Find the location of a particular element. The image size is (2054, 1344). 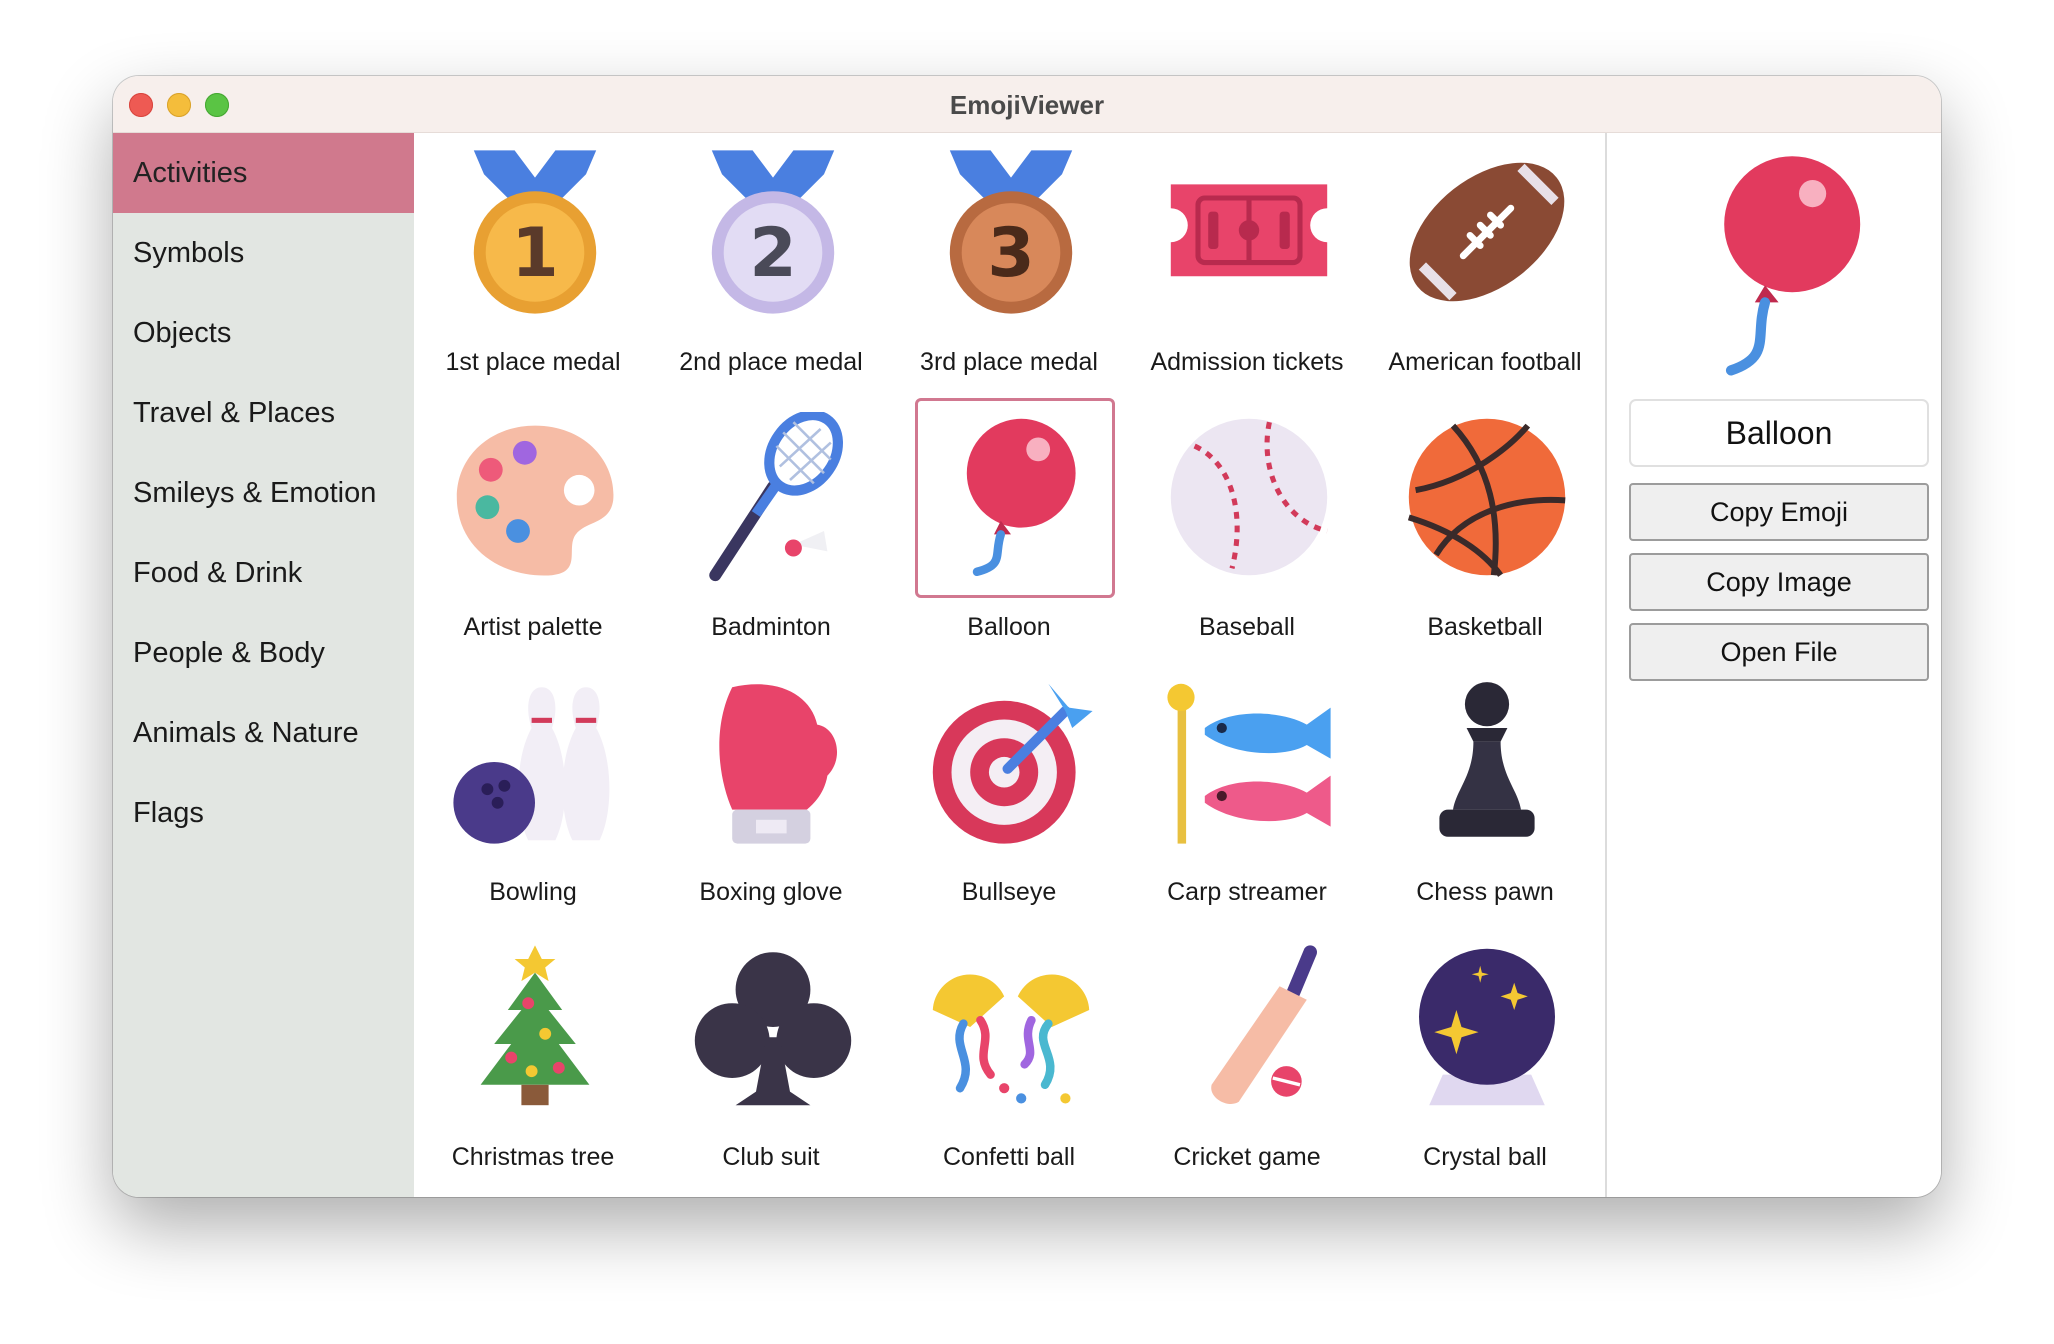

svg-text: 2 is located at coordinates (772, 253).